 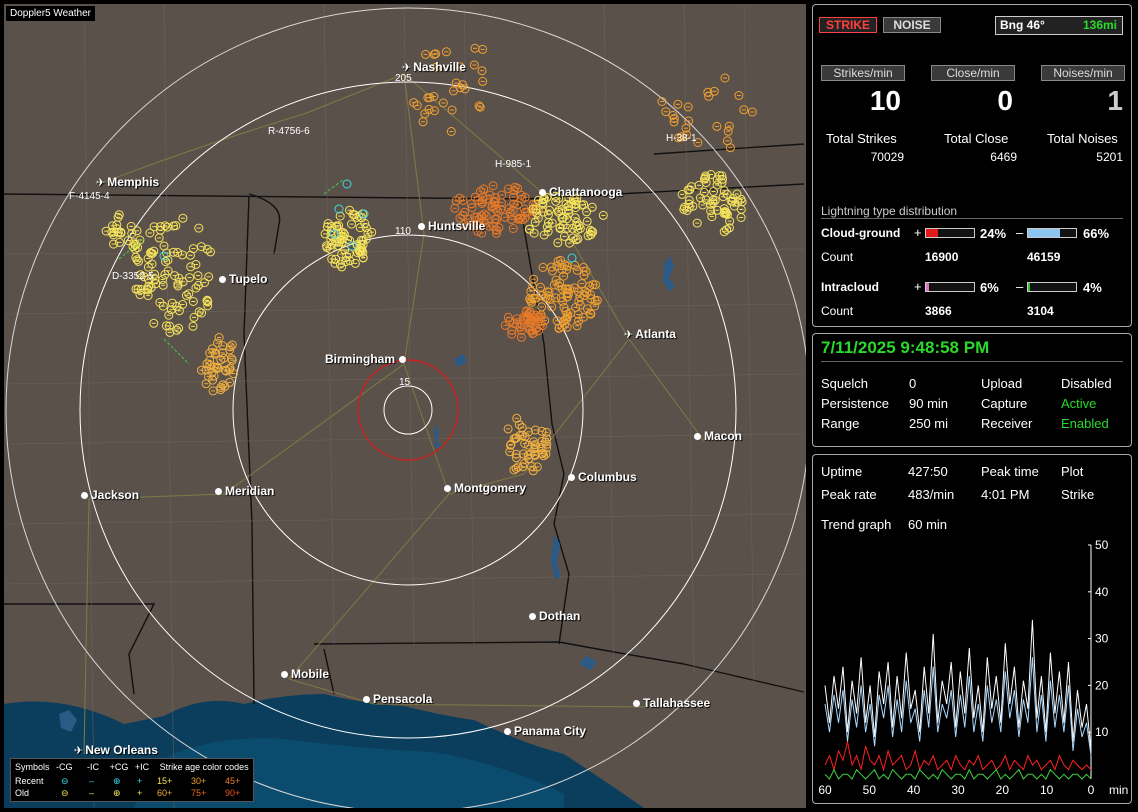 What do you see at coordinates (1086, 383) in the screenshot?
I see `setting-value: Disabled` at bounding box center [1086, 383].